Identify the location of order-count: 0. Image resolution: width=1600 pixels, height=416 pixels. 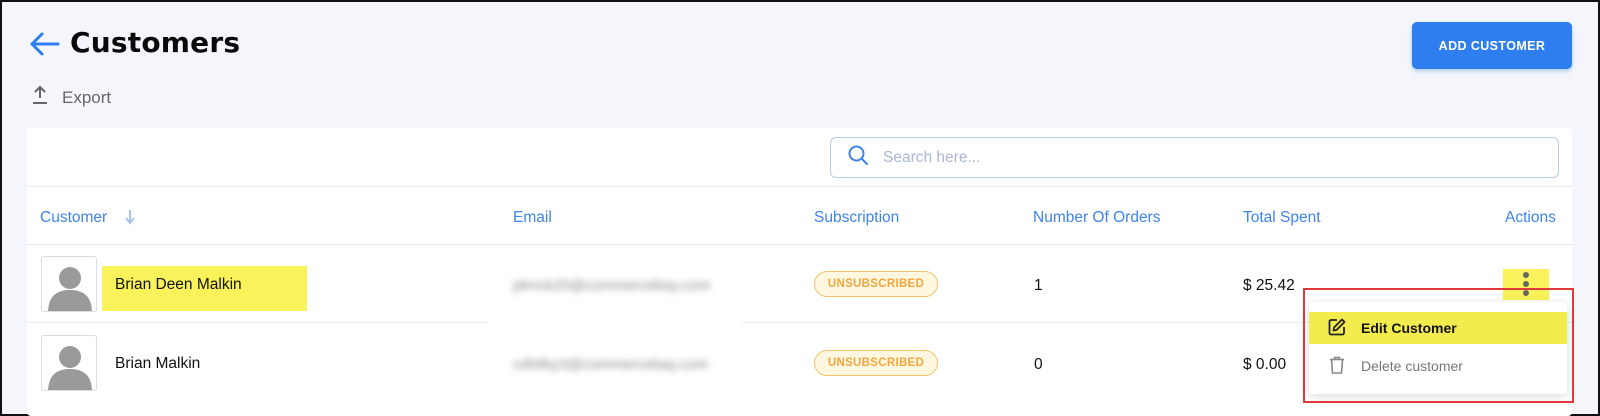
(1038, 364).